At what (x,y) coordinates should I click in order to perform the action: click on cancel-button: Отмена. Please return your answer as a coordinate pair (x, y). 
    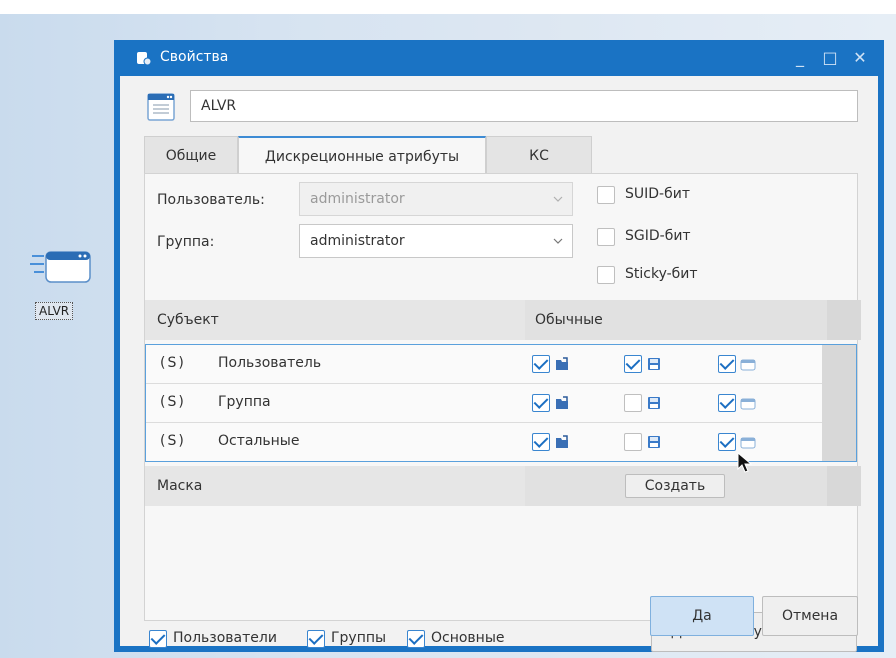
    Looking at the image, I should click on (810, 616).